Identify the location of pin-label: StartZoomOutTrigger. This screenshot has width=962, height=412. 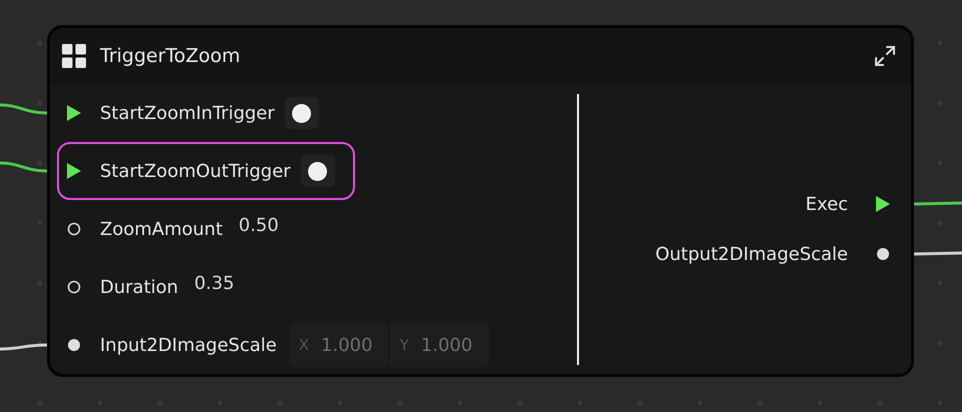
(195, 171).